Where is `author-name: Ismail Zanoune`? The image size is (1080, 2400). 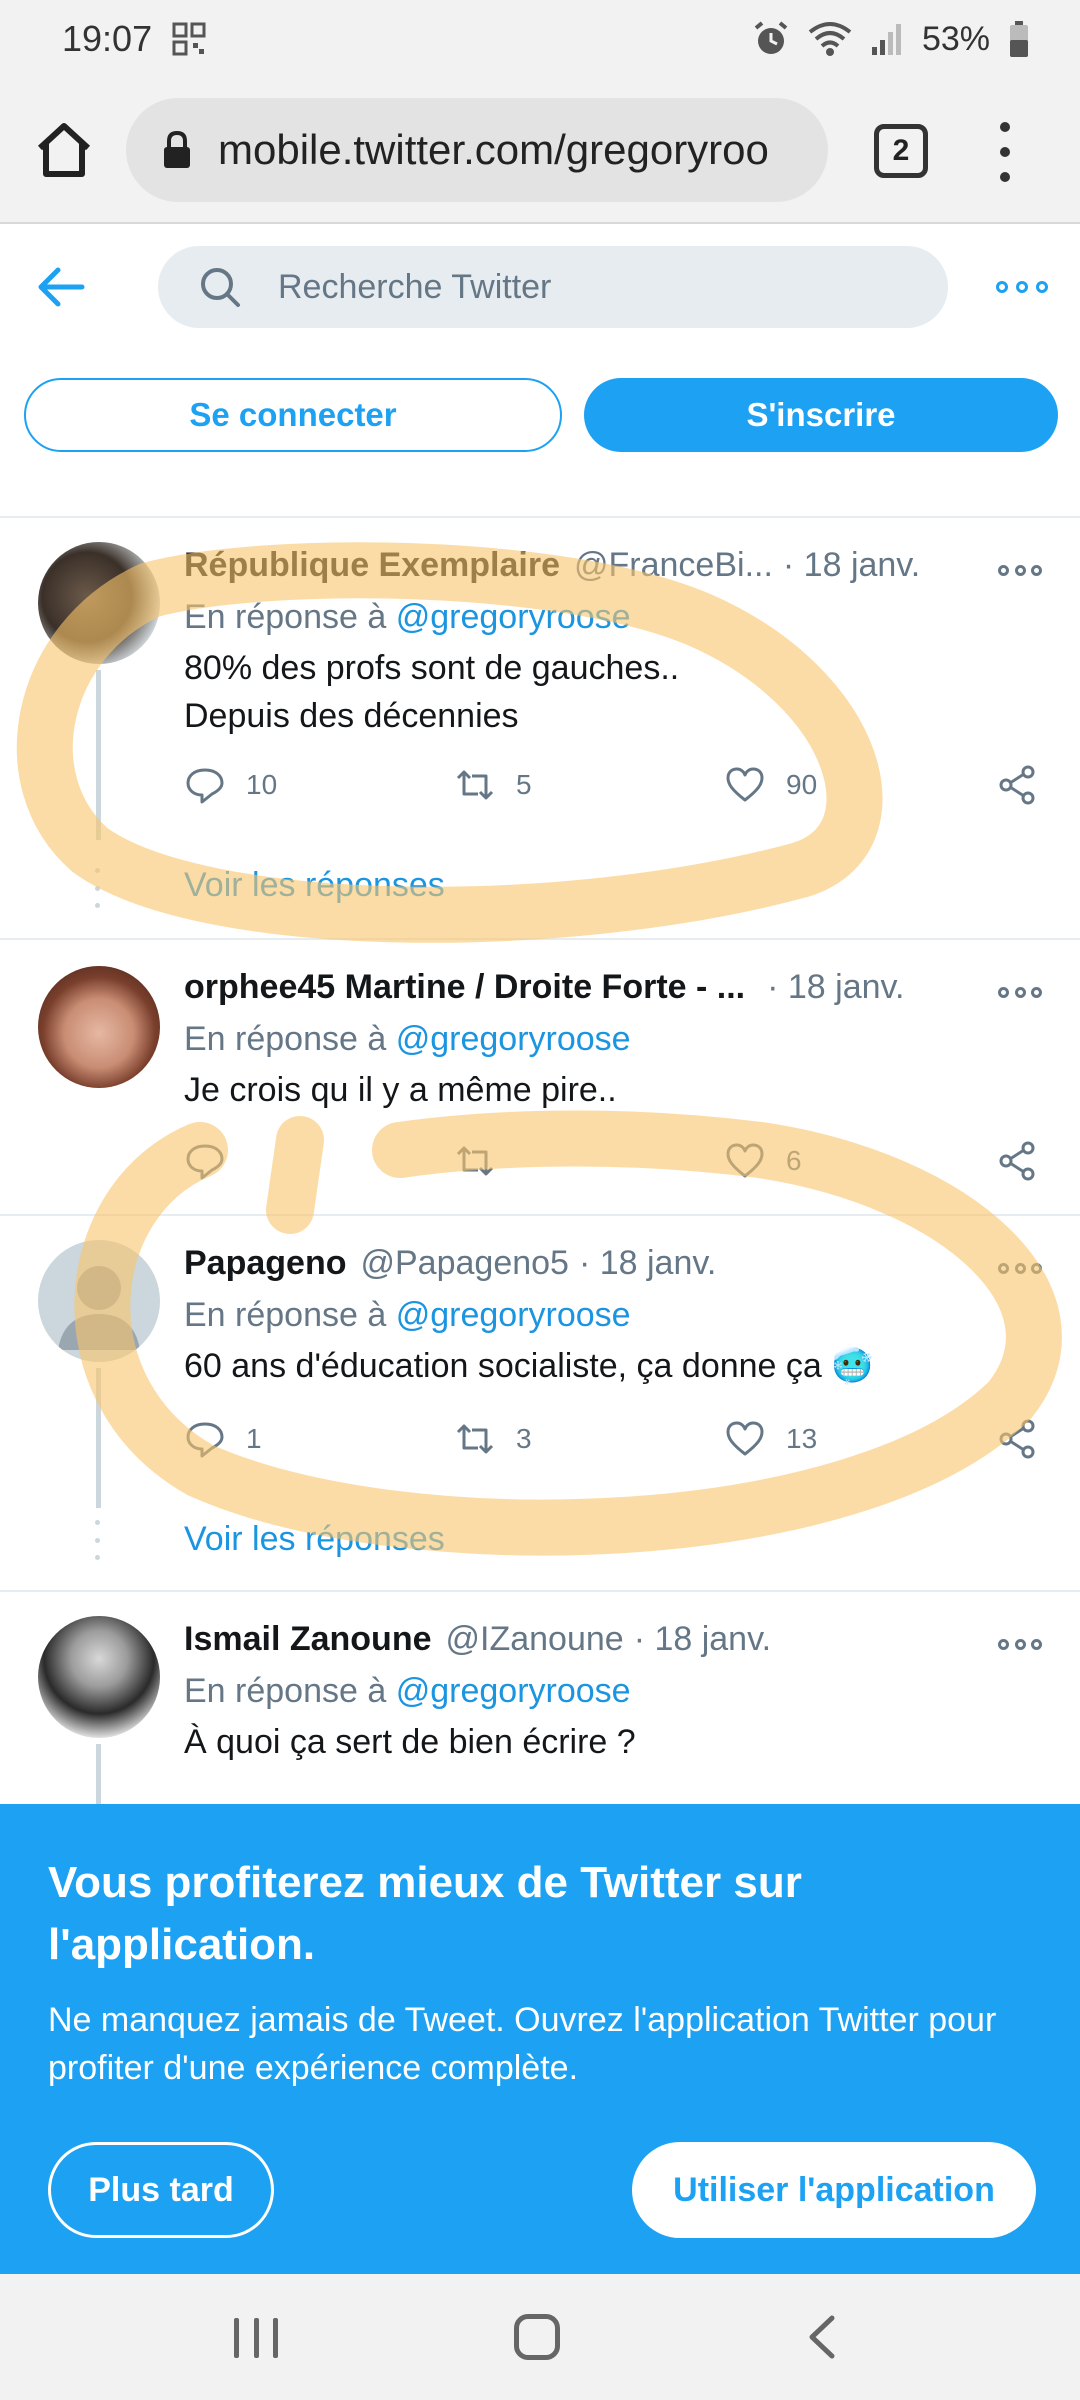
author-name: Ismail Zanoune is located at coordinates (308, 1639).